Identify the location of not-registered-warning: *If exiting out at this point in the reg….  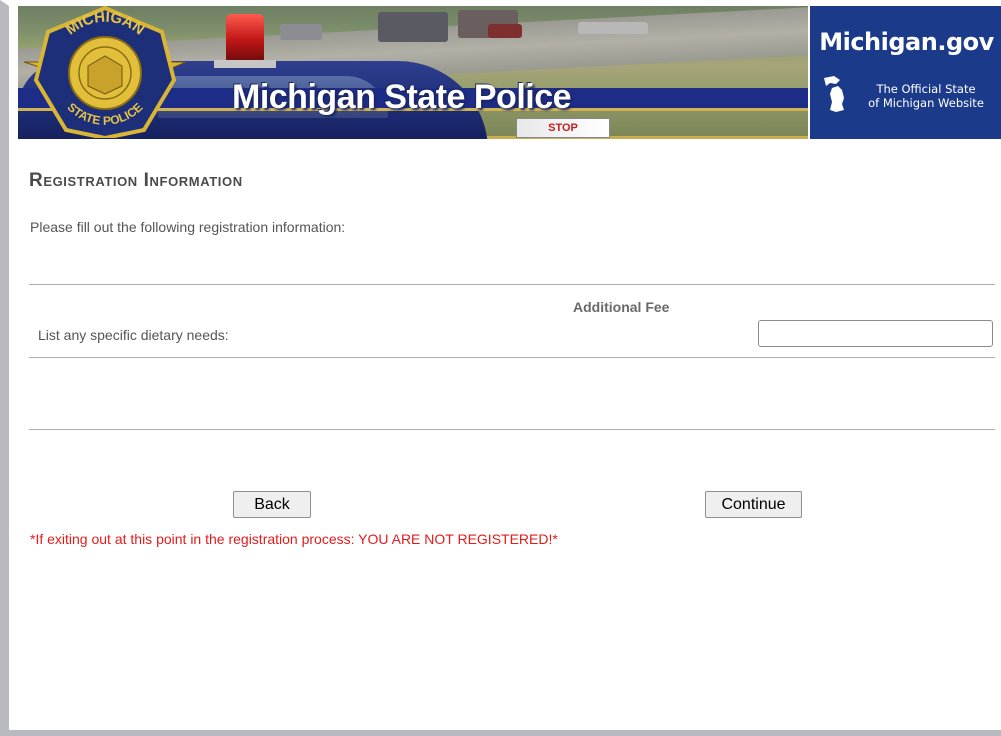
(294, 539).